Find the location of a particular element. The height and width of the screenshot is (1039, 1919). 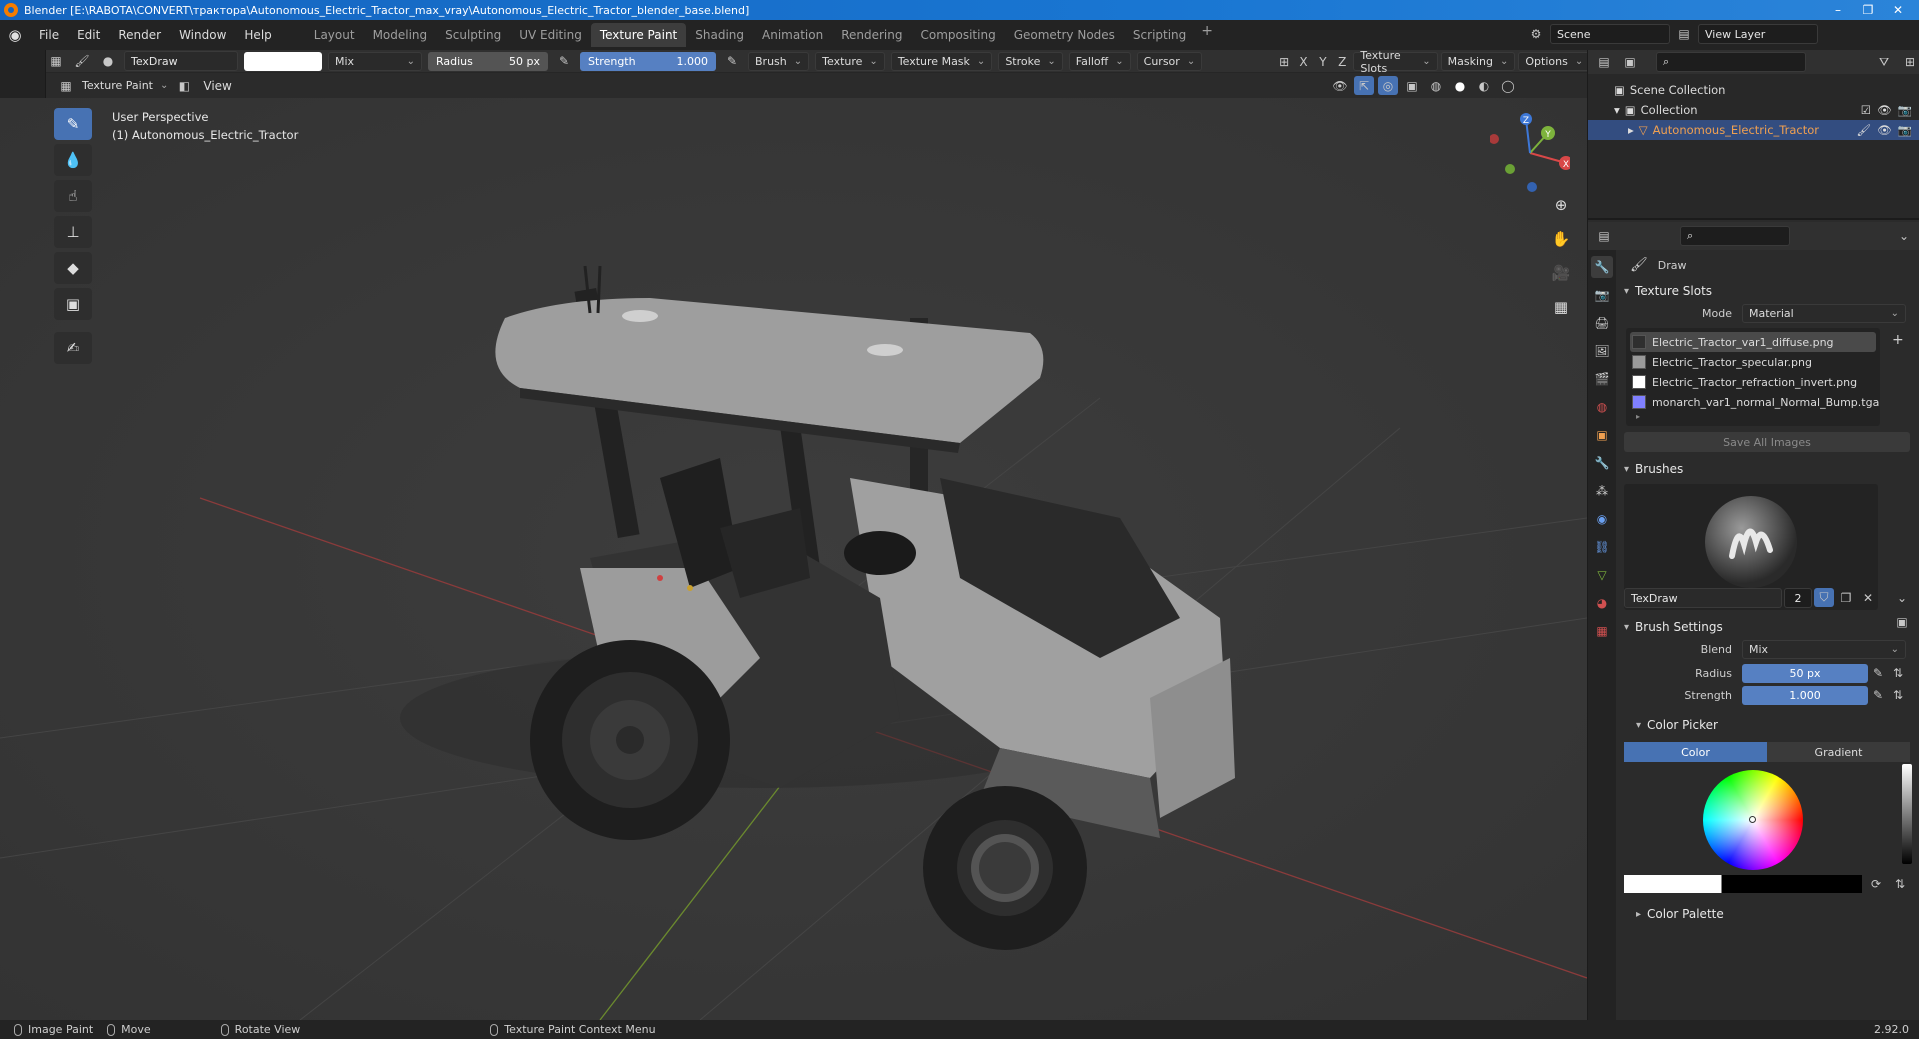

outliner-editor-icon: ▤ is located at coordinates (1604, 62).